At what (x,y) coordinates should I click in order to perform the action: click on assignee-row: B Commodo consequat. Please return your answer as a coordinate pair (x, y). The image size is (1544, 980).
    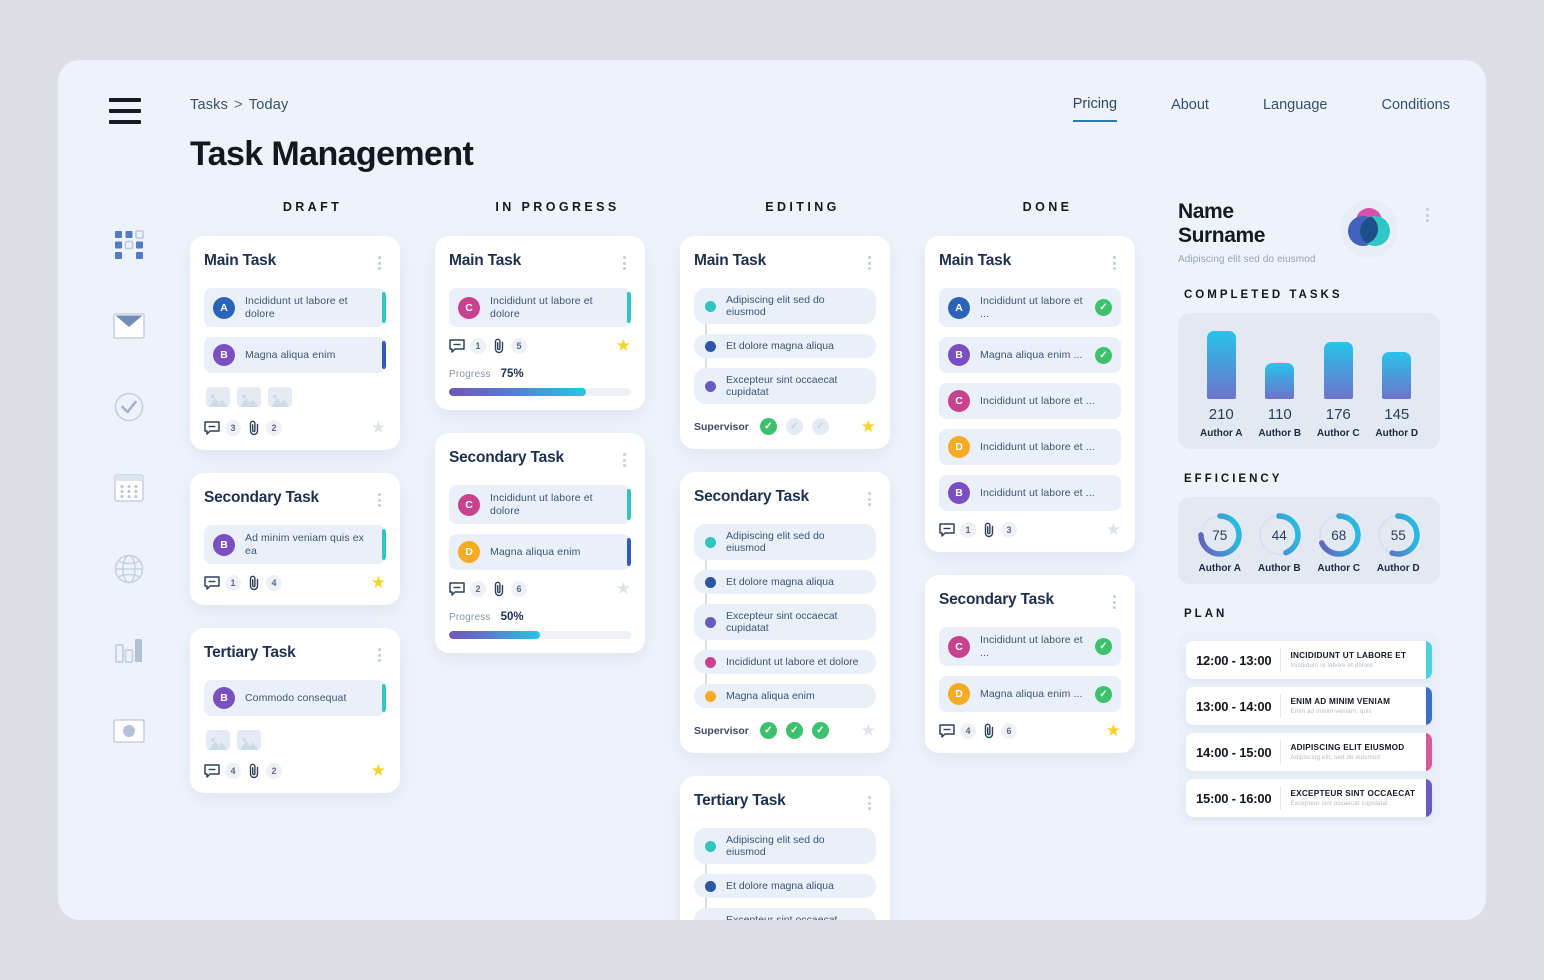
    Looking at the image, I should click on (295, 698).